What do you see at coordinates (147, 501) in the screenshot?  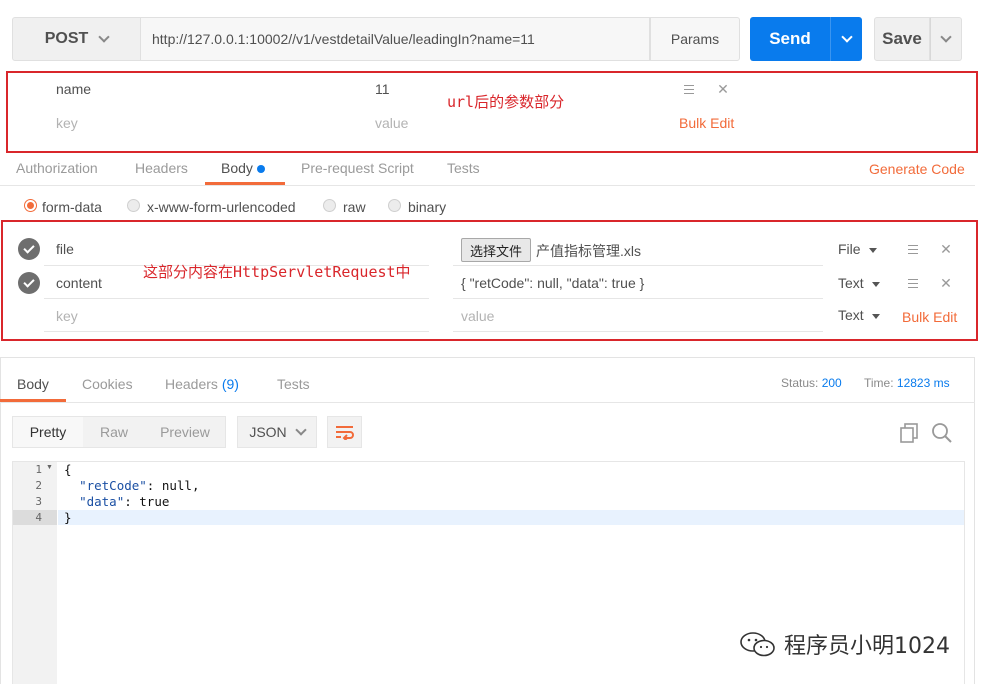 I see `json-value: : true` at bounding box center [147, 501].